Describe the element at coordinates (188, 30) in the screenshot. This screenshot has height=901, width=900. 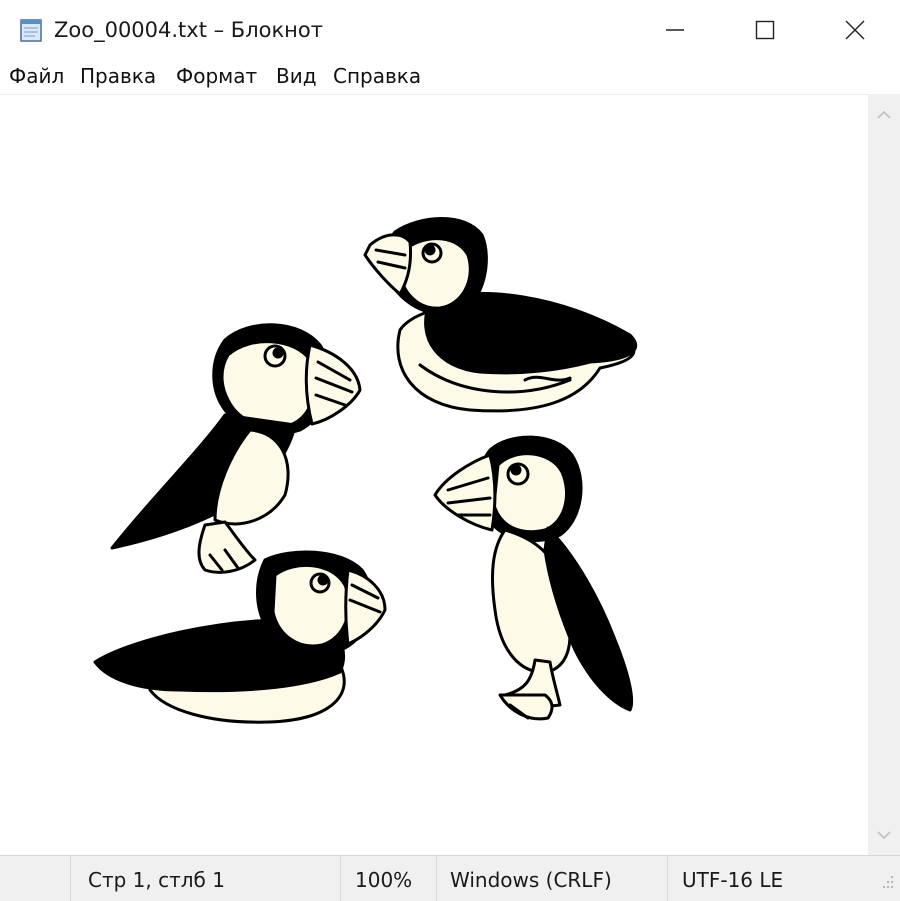
I see `window-title: Zoo_00004.txt – Блокнот` at that location.